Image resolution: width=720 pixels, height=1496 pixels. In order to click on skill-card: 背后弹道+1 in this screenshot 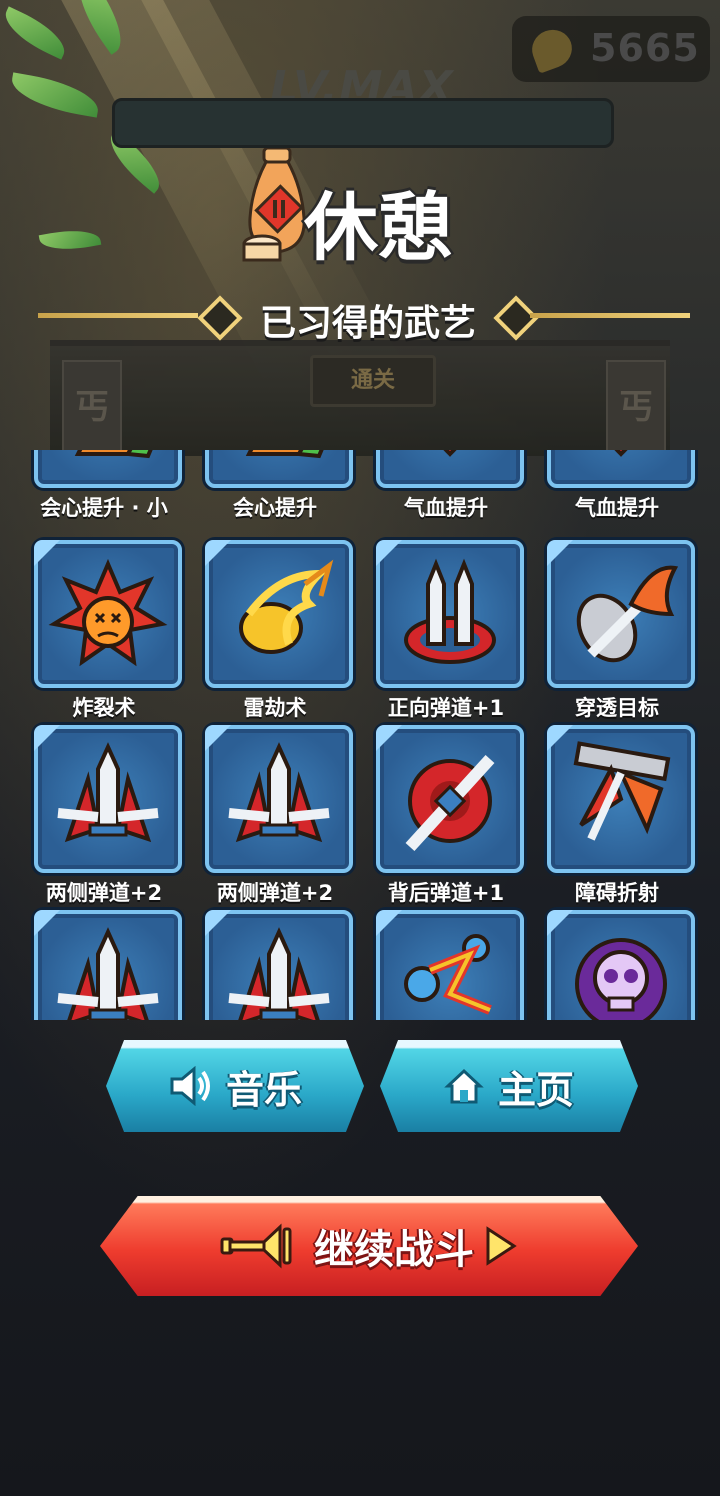, I will do `click(461, 816)`.